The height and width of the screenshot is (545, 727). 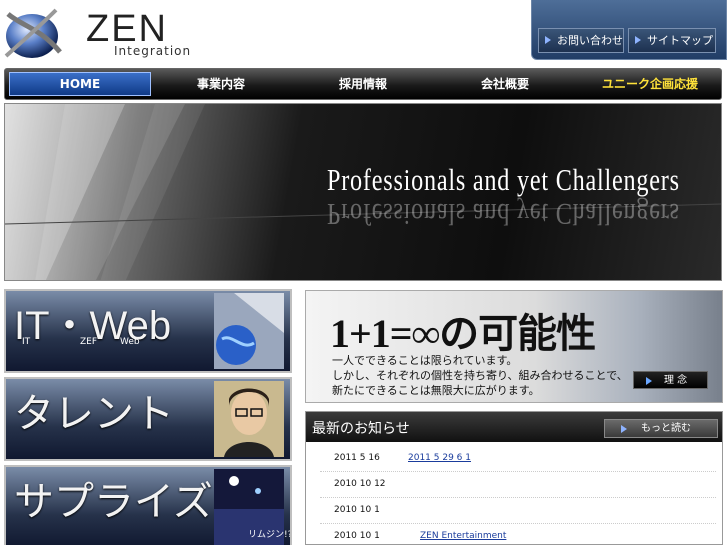 What do you see at coordinates (503, 179) in the screenshot?
I see `hero-title: Professionals and yet Challengers` at bounding box center [503, 179].